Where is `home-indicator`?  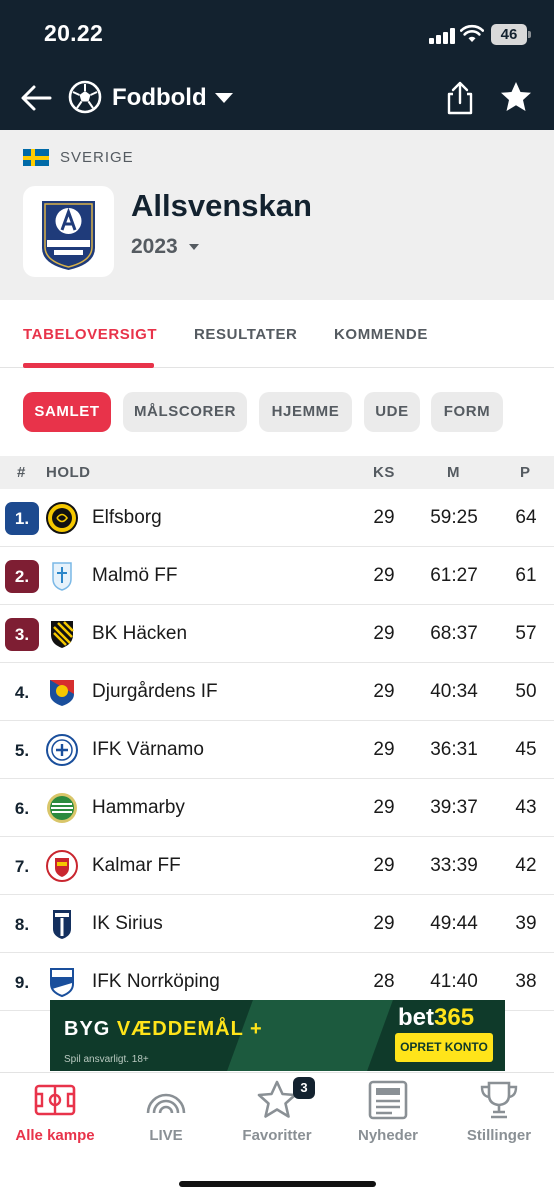
home-indicator is located at coordinates (277, 1184).